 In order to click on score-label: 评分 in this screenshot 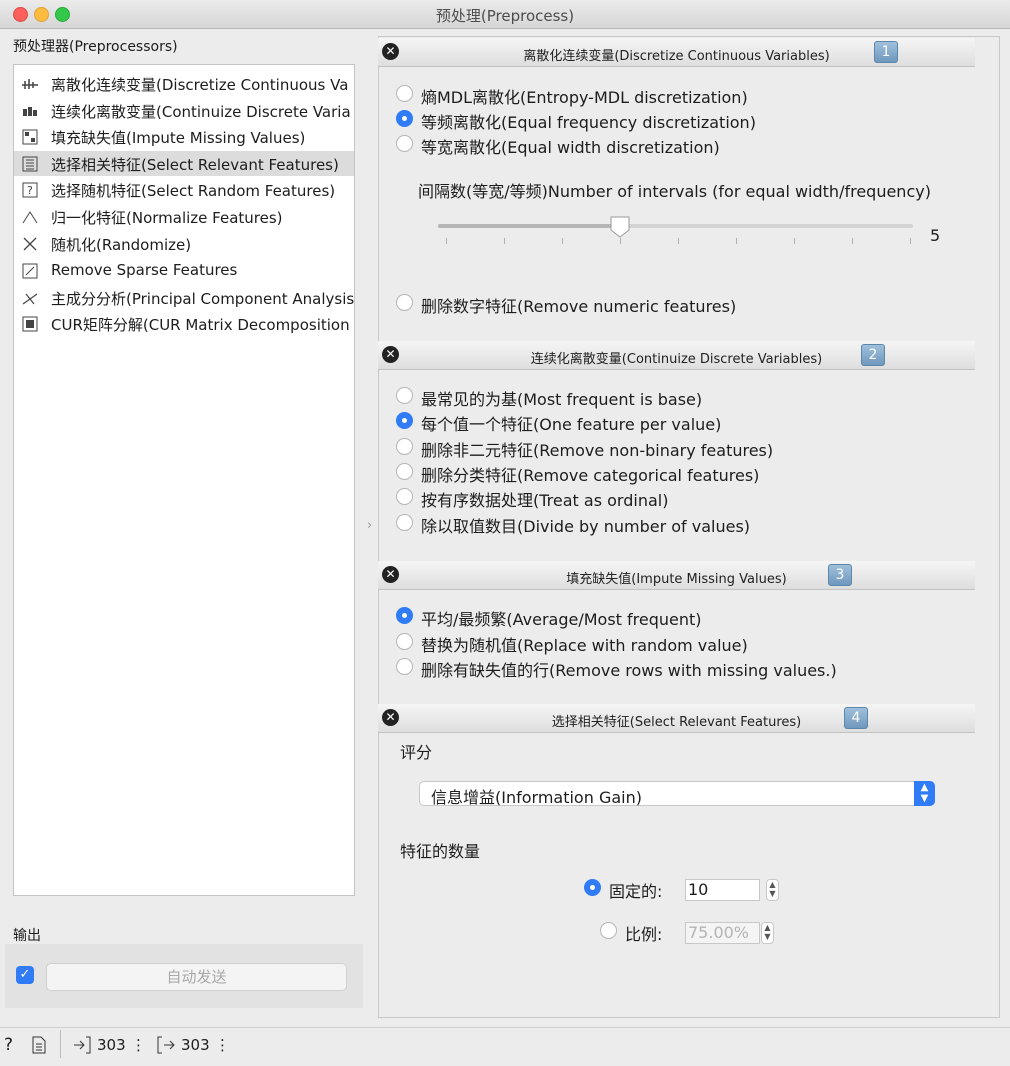, I will do `click(416, 752)`.